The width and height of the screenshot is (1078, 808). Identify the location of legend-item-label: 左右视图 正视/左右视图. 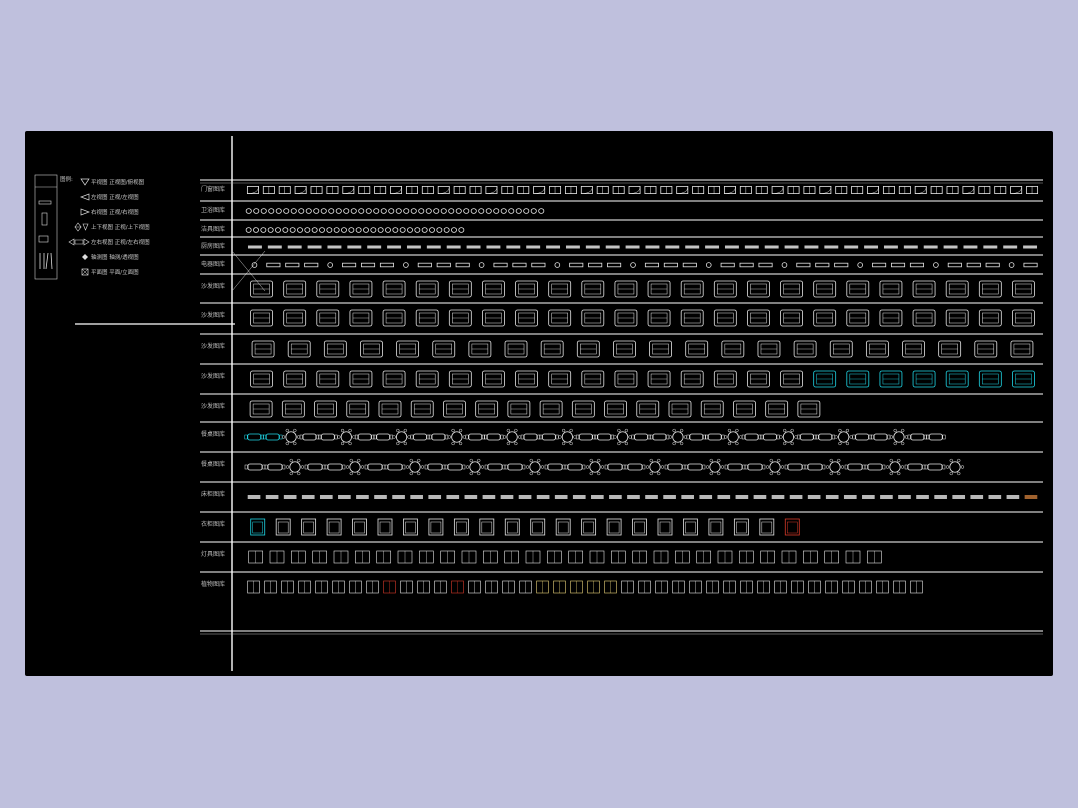
(120, 242).